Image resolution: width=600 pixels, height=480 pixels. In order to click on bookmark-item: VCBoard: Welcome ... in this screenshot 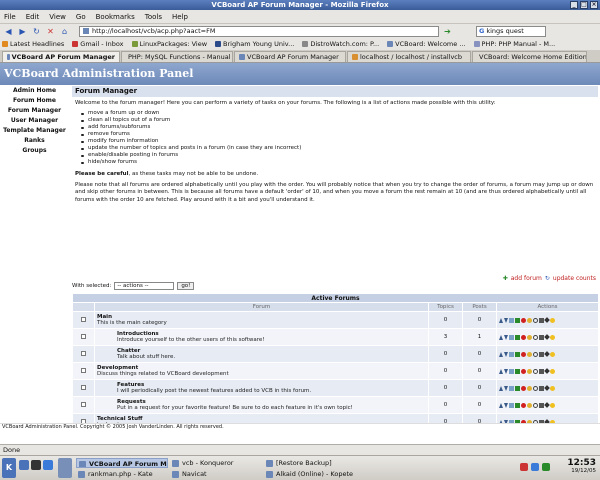, I will do `click(426, 44)`.